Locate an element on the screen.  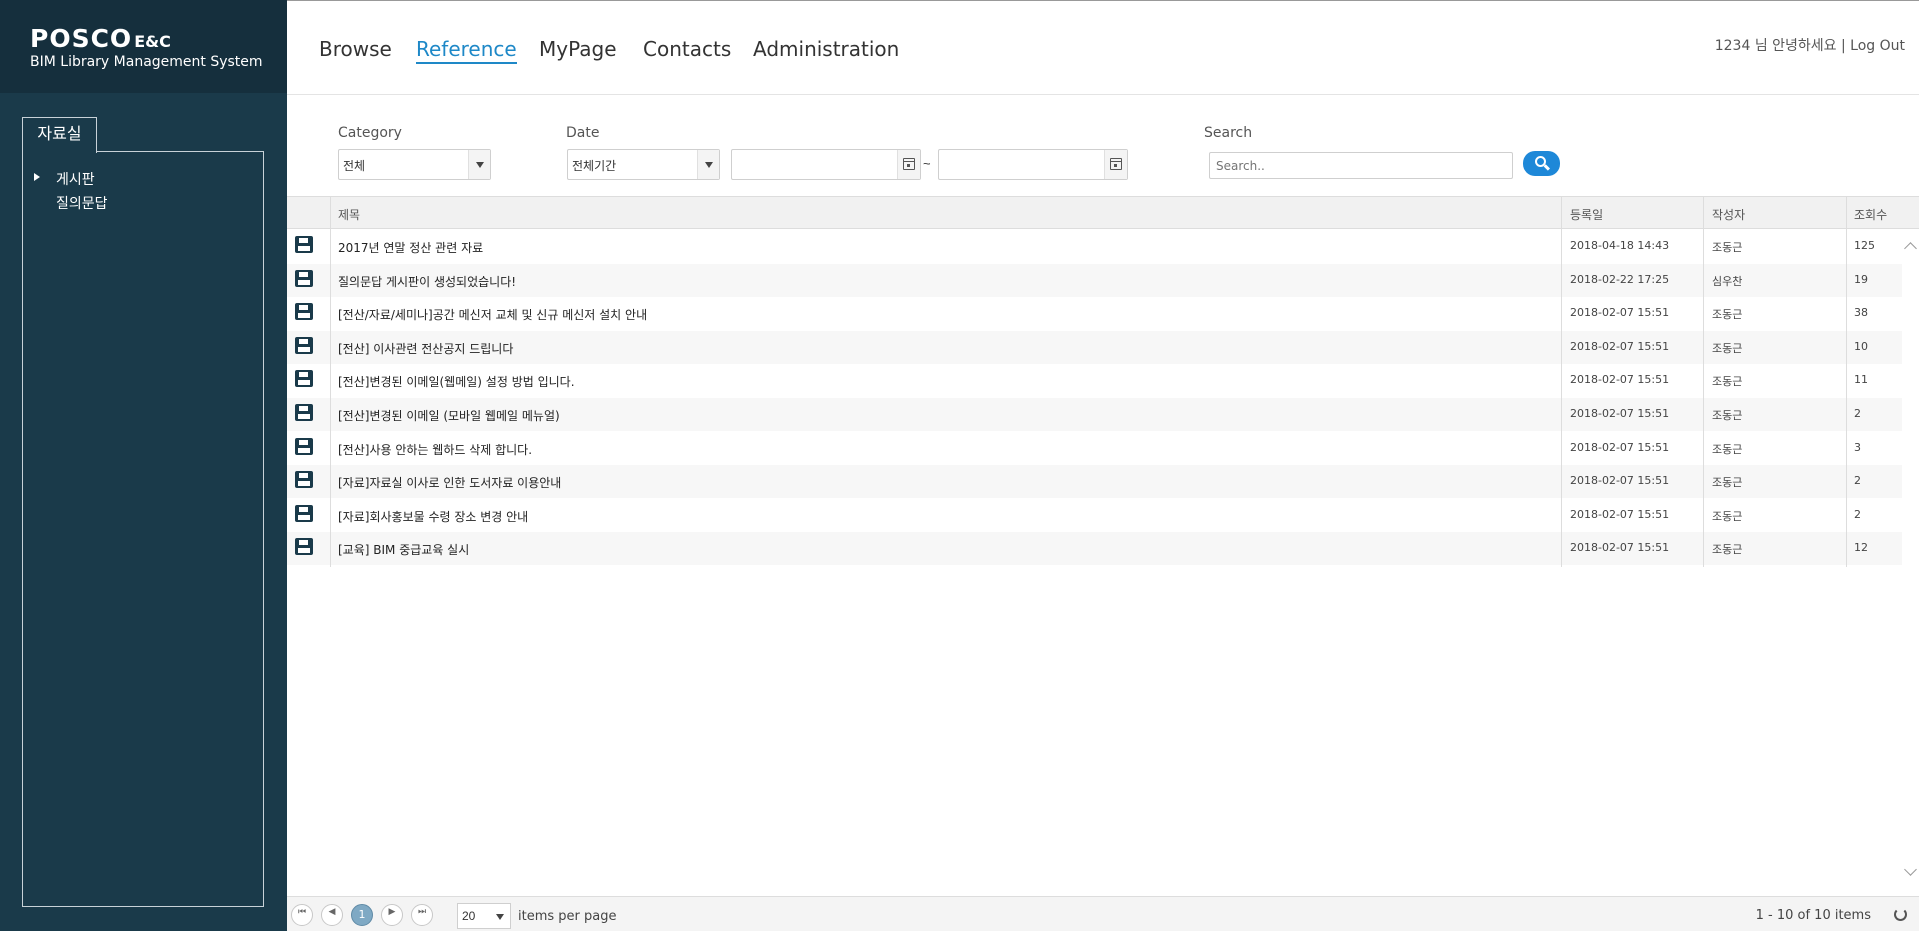
current-page-number: 1 is located at coordinates (362, 914).